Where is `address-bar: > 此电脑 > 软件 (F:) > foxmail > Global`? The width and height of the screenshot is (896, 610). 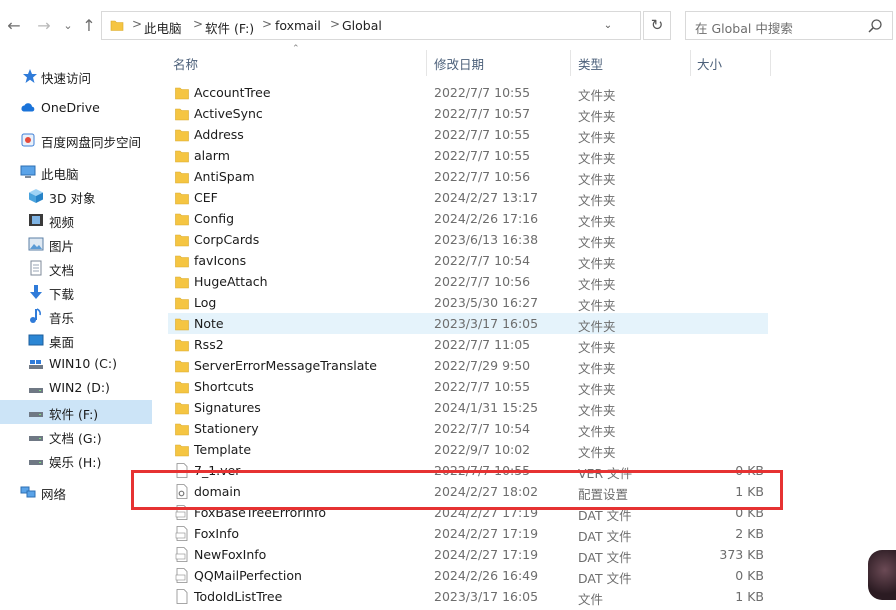 address-bar: > 此电脑 > 软件 (F:) > foxmail > Global is located at coordinates (371, 25).